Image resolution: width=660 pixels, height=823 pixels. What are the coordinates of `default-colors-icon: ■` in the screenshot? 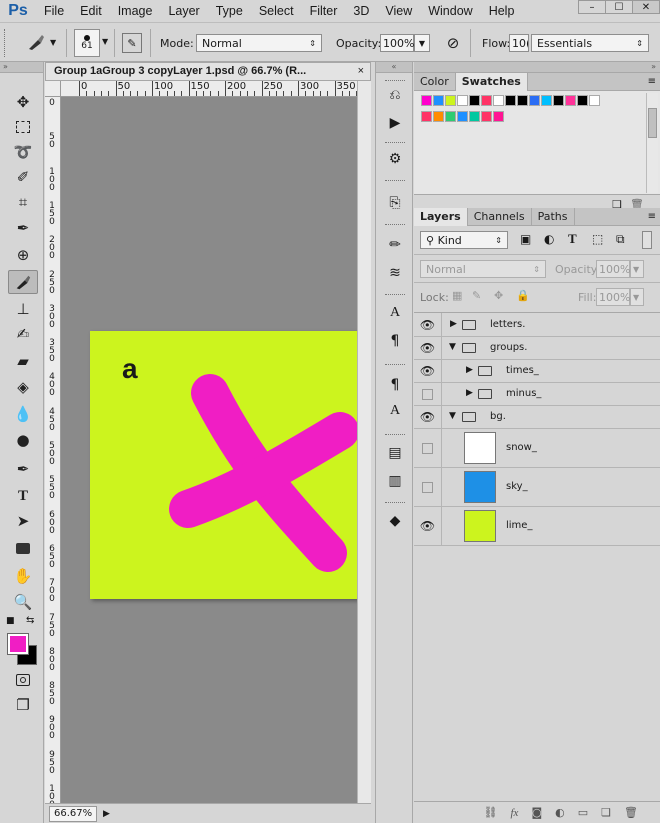 It's located at (10, 621).